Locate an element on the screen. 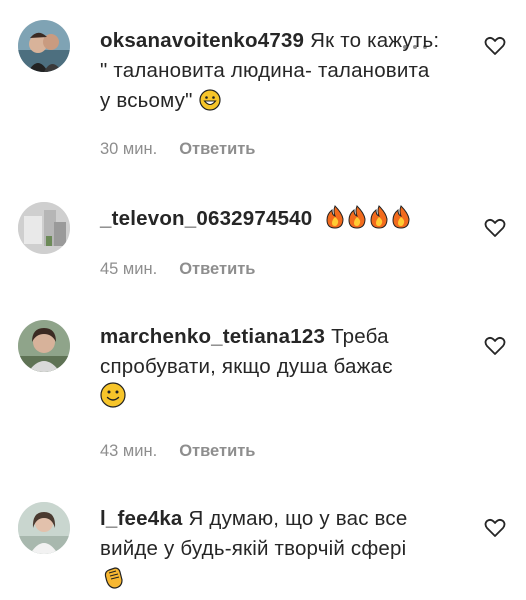  slightly-smiling-face-icon is located at coordinates (113, 399).